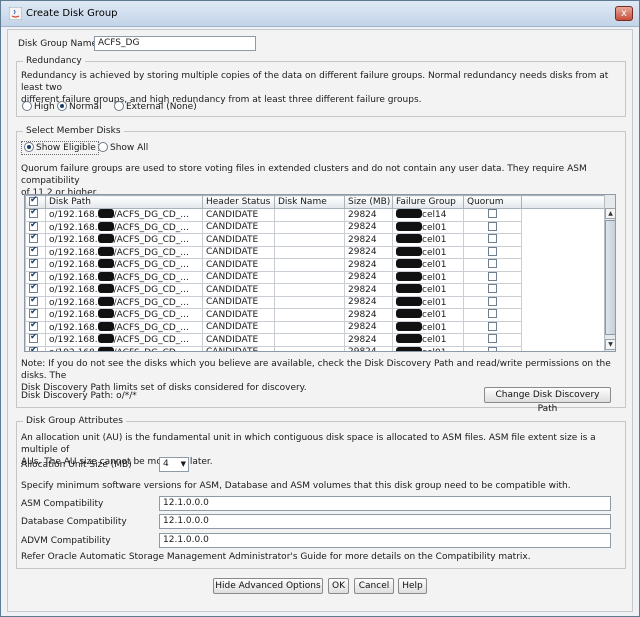 Image resolution: width=640 pixels, height=617 pixels. Describe the element at coordinates (175, 43) in the screenshot. I see `disk-group-name-input: ACFS_DG` at that location.